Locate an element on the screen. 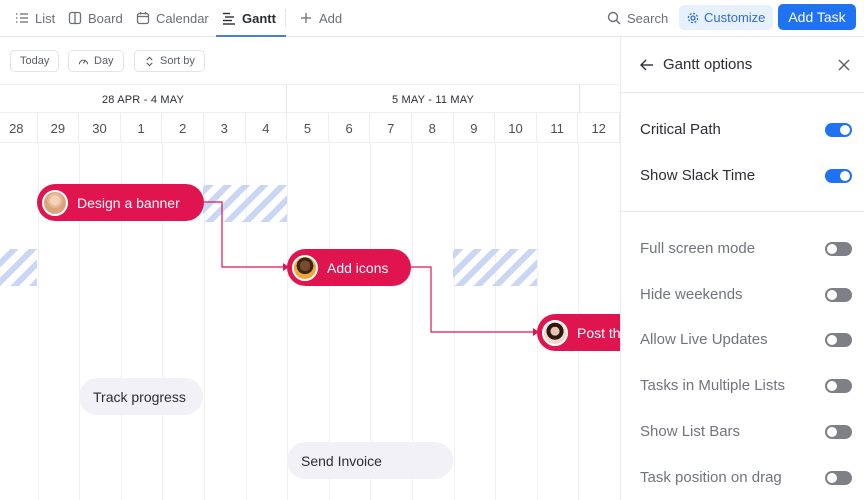 The width and height of the screenshot is (864, 500). option-label: Critical Path is located at coordinates (680, 129).